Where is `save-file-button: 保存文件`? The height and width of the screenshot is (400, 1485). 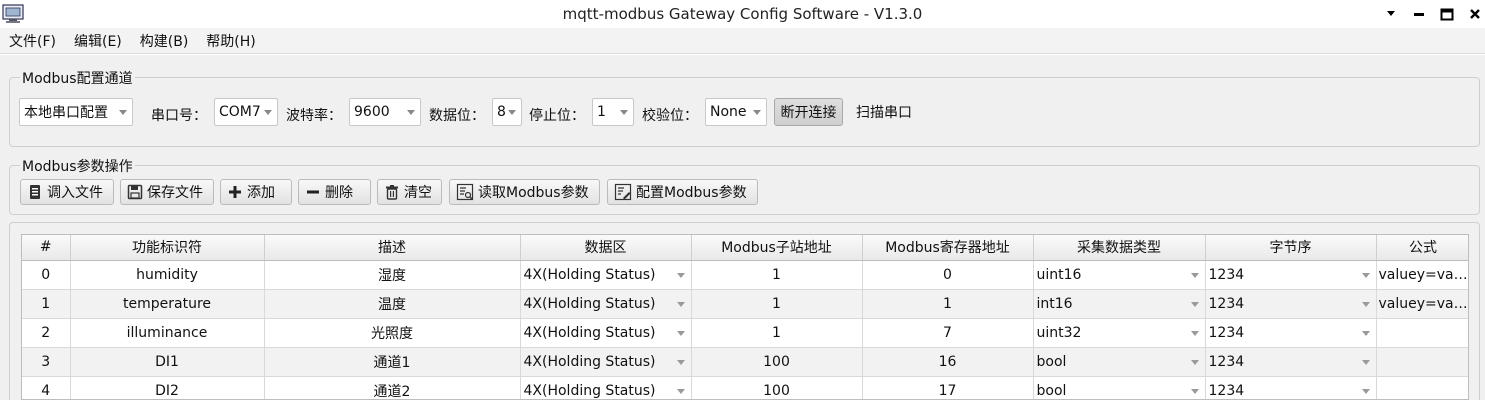 save-file-button: 保存文件 is located at coordinates (167, 192).